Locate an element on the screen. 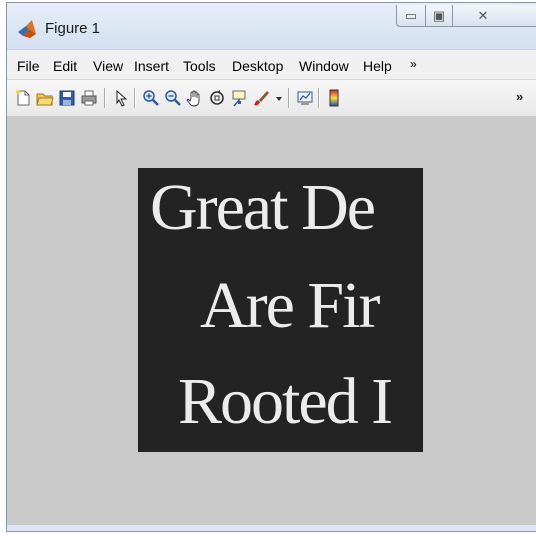 This screenshot has width=536, height=536. maximize-button: ▣ is located at coordinates (439, 16).